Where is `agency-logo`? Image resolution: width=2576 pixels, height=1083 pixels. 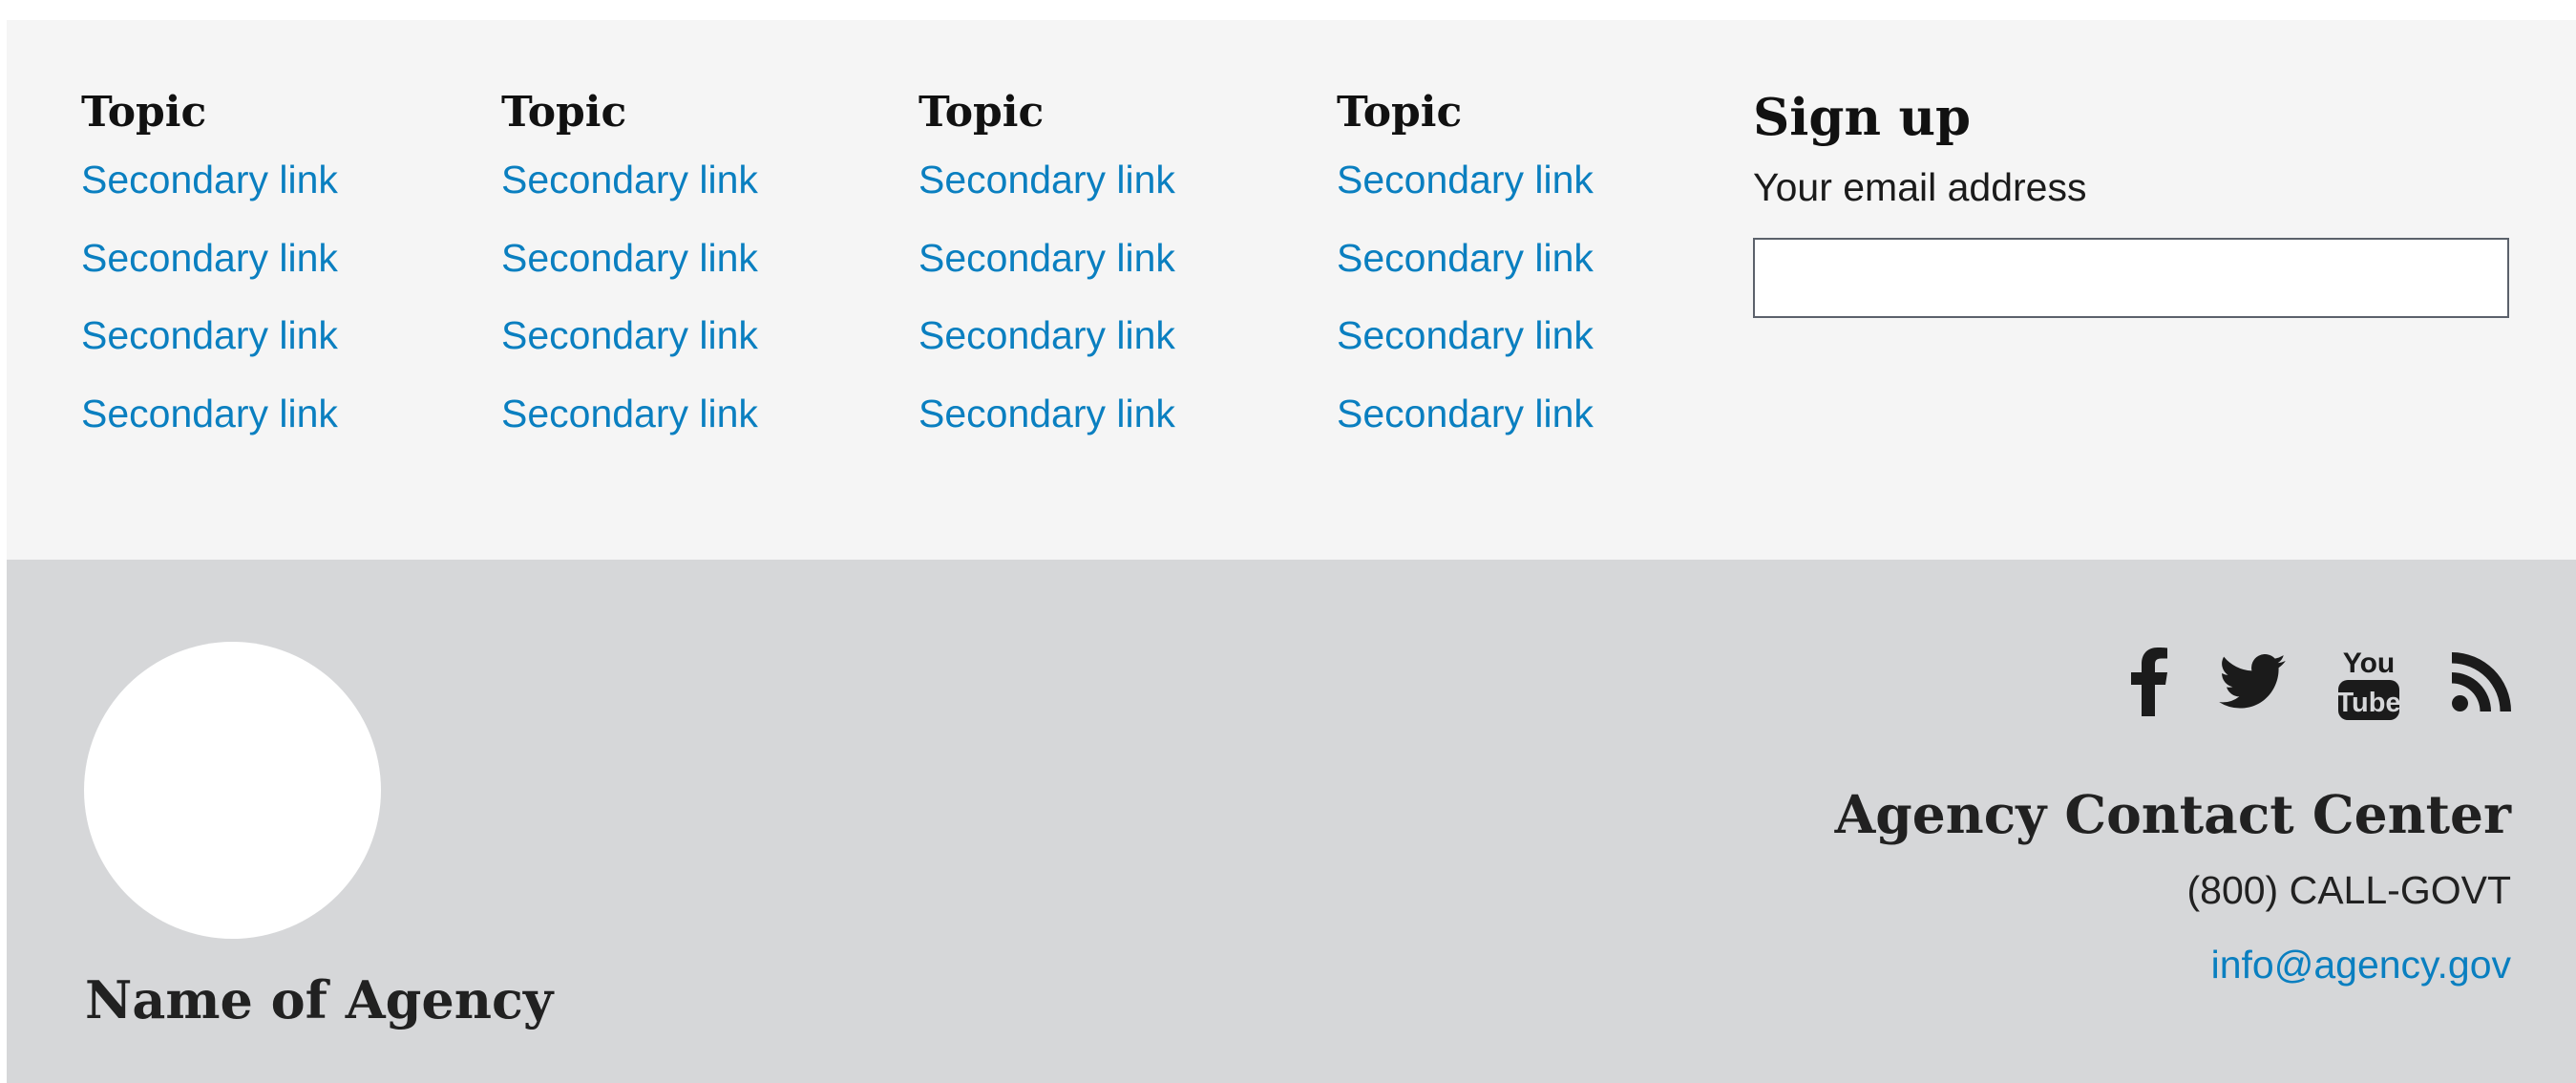
agency-logo is located at coordinates (232, 790).